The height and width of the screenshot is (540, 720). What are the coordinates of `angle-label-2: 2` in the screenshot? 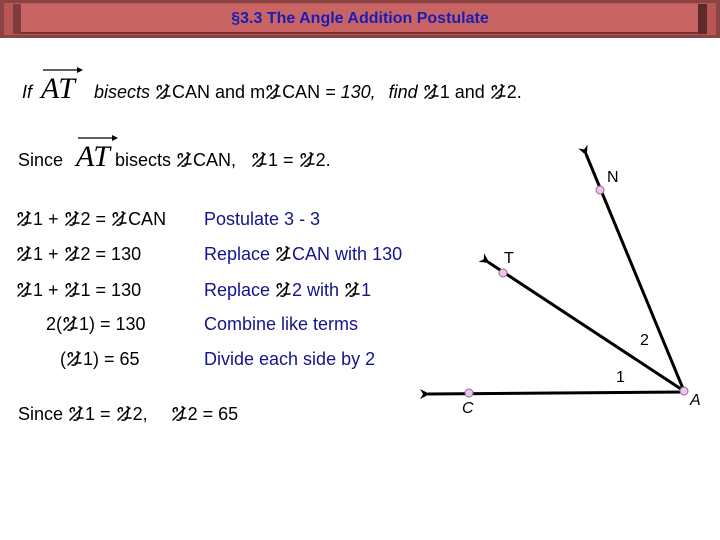 It's located at (644, 340).